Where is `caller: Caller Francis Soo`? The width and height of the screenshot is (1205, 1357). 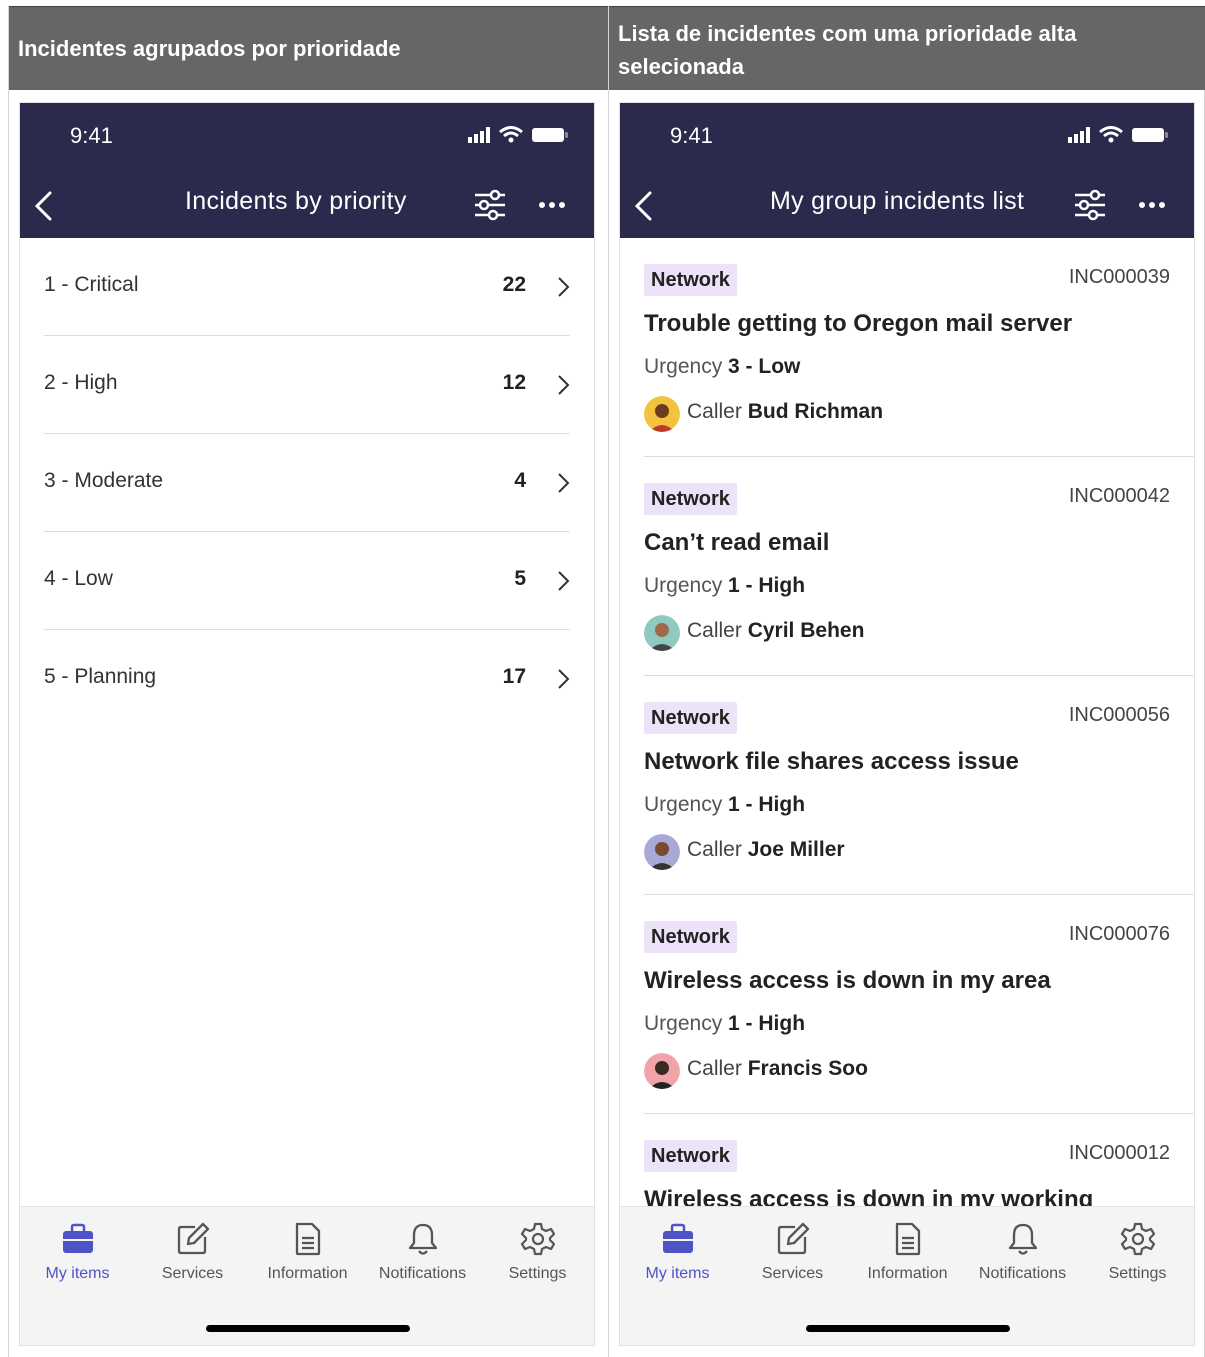 caller: Caller Francis Soo is located at coordinates (777, 1068).